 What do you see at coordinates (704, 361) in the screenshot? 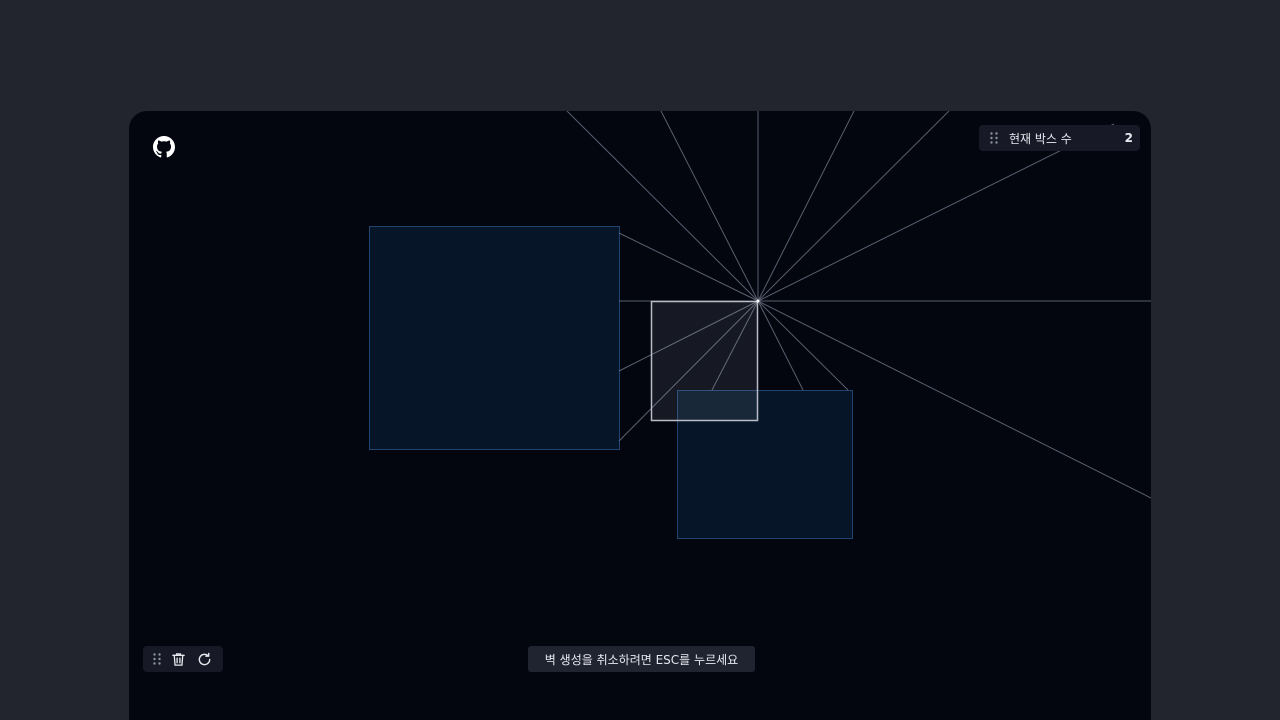
I see `active-box-outline` at bounding box center [704, 361].